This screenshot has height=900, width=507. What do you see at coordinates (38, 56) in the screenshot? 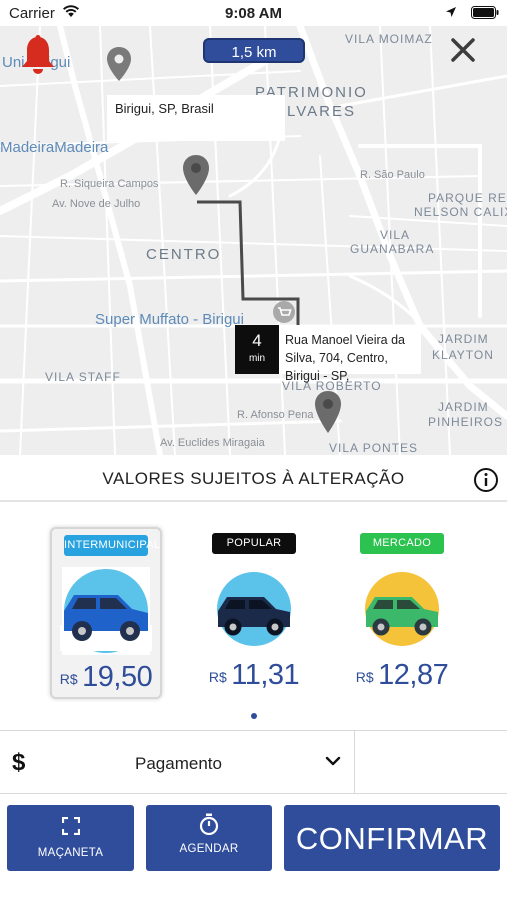
I see `bell-icon` at bounding box center [38, 56].